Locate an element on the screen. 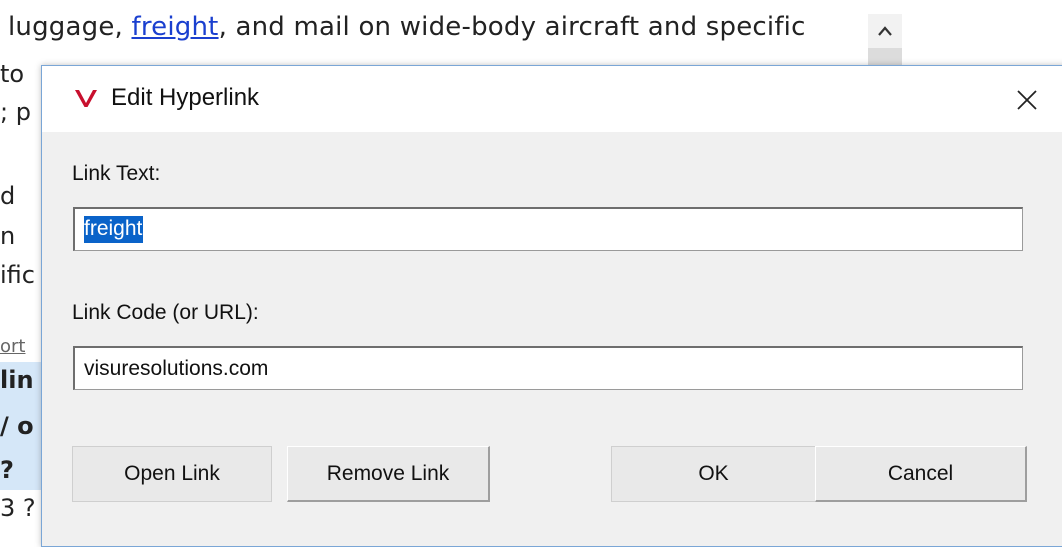  visure-v-icon is located at coordinates (86, 98).